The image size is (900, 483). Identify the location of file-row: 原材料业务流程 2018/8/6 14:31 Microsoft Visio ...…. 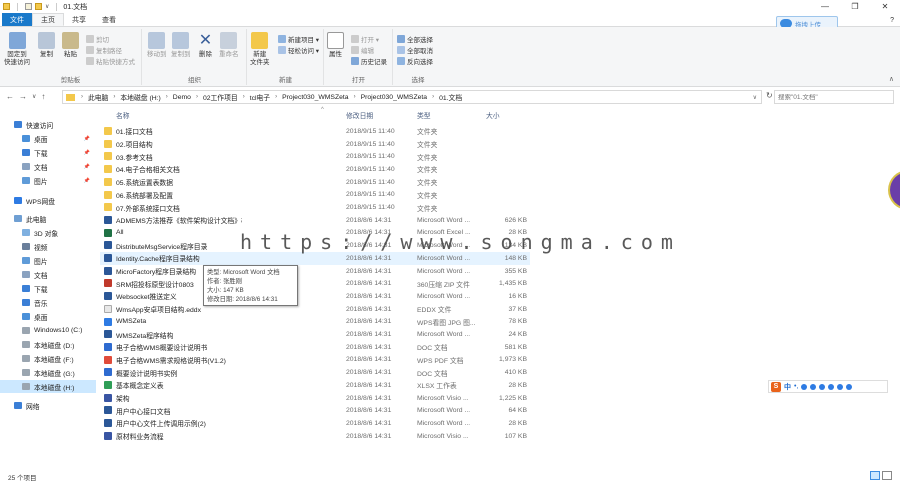
(315, 436).